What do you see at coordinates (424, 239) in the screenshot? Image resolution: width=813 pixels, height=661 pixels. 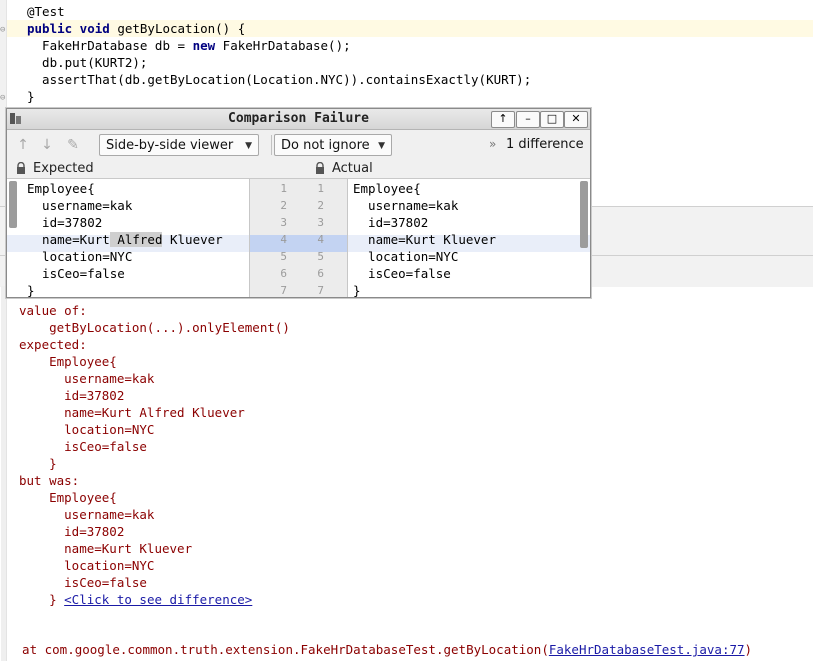 I see `code-line: name=Kurt Kluever` at bounding box center [424, 239].